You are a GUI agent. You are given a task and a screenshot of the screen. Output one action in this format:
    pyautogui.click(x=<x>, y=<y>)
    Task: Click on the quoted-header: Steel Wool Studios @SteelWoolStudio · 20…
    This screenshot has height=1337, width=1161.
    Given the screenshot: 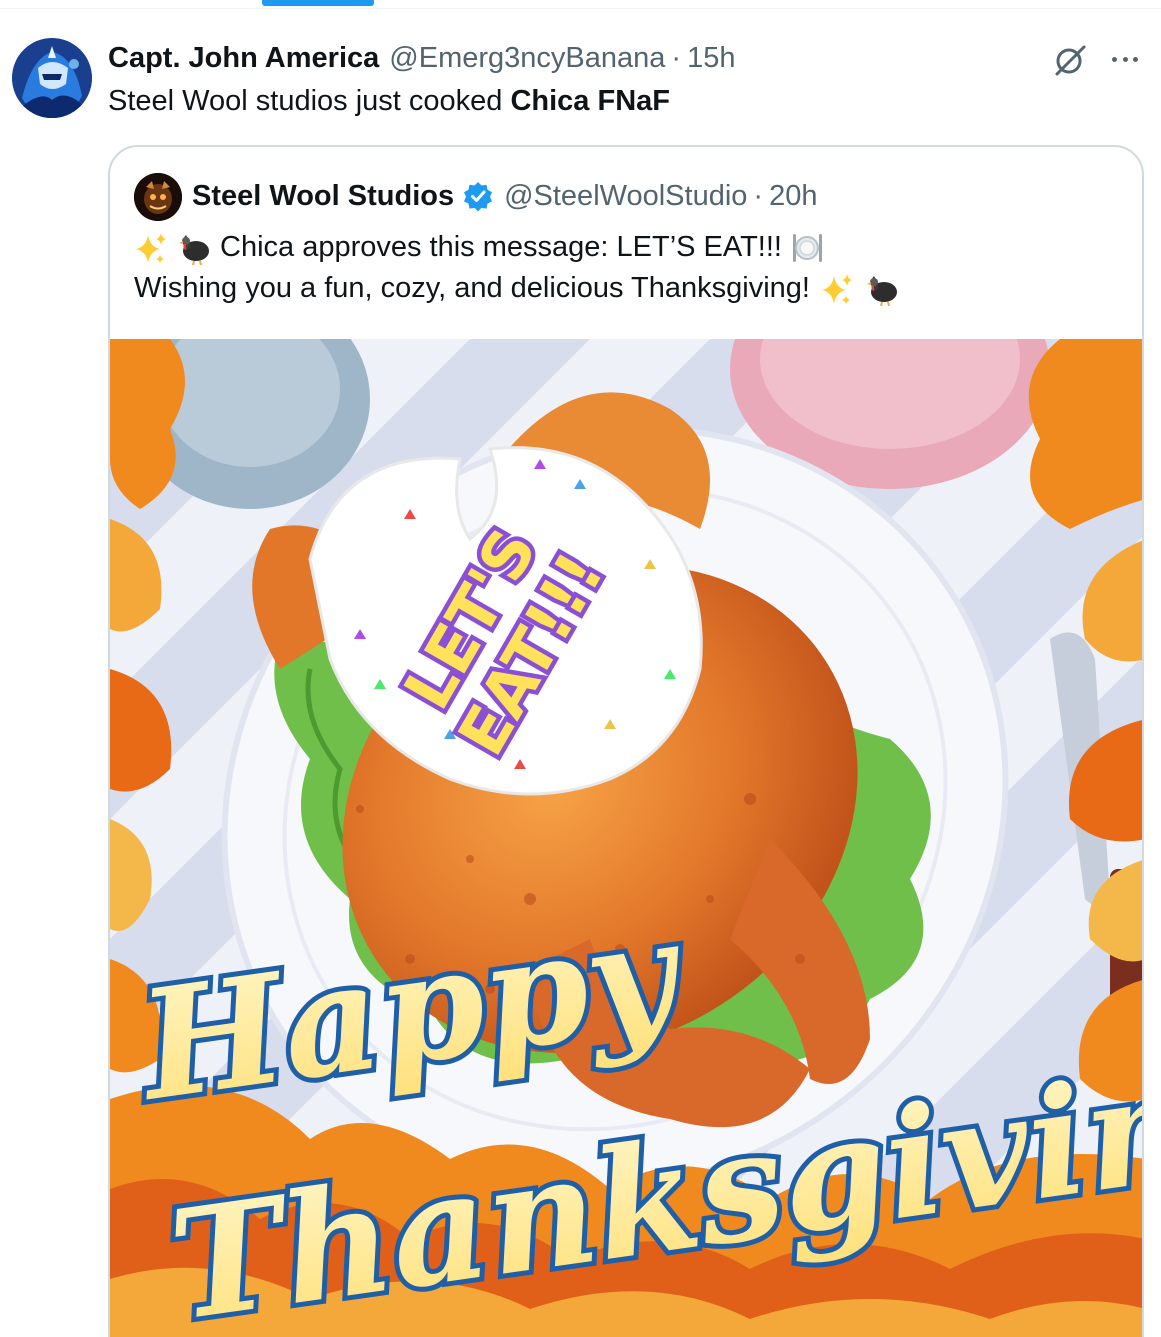 What is the action you would take?
    pyautogui.click(x=504, y=196)
    